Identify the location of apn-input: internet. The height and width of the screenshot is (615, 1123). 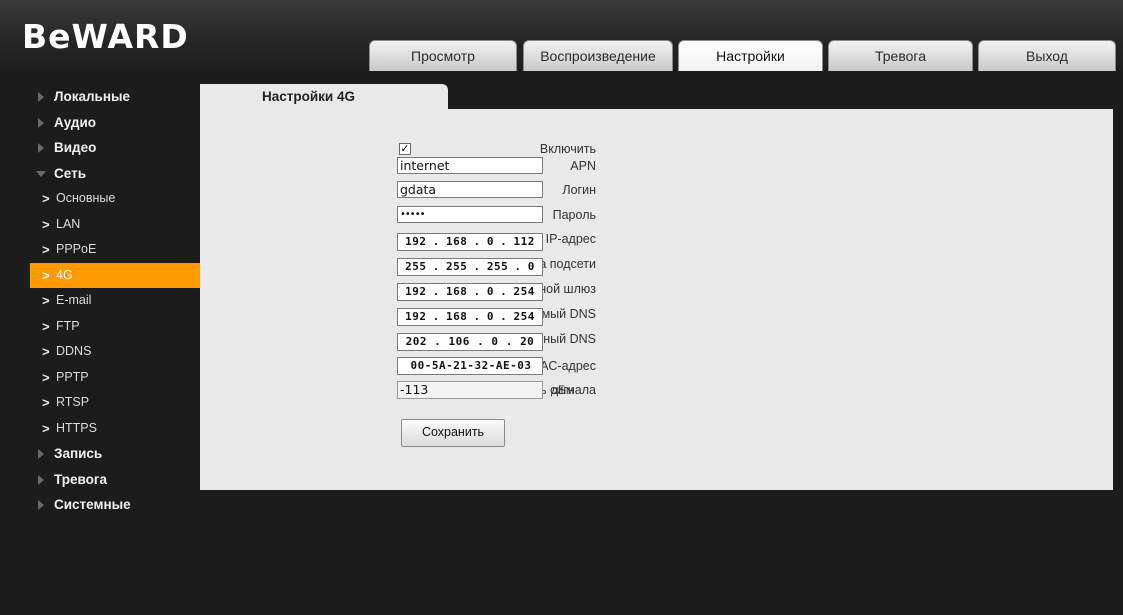
(470, 165).